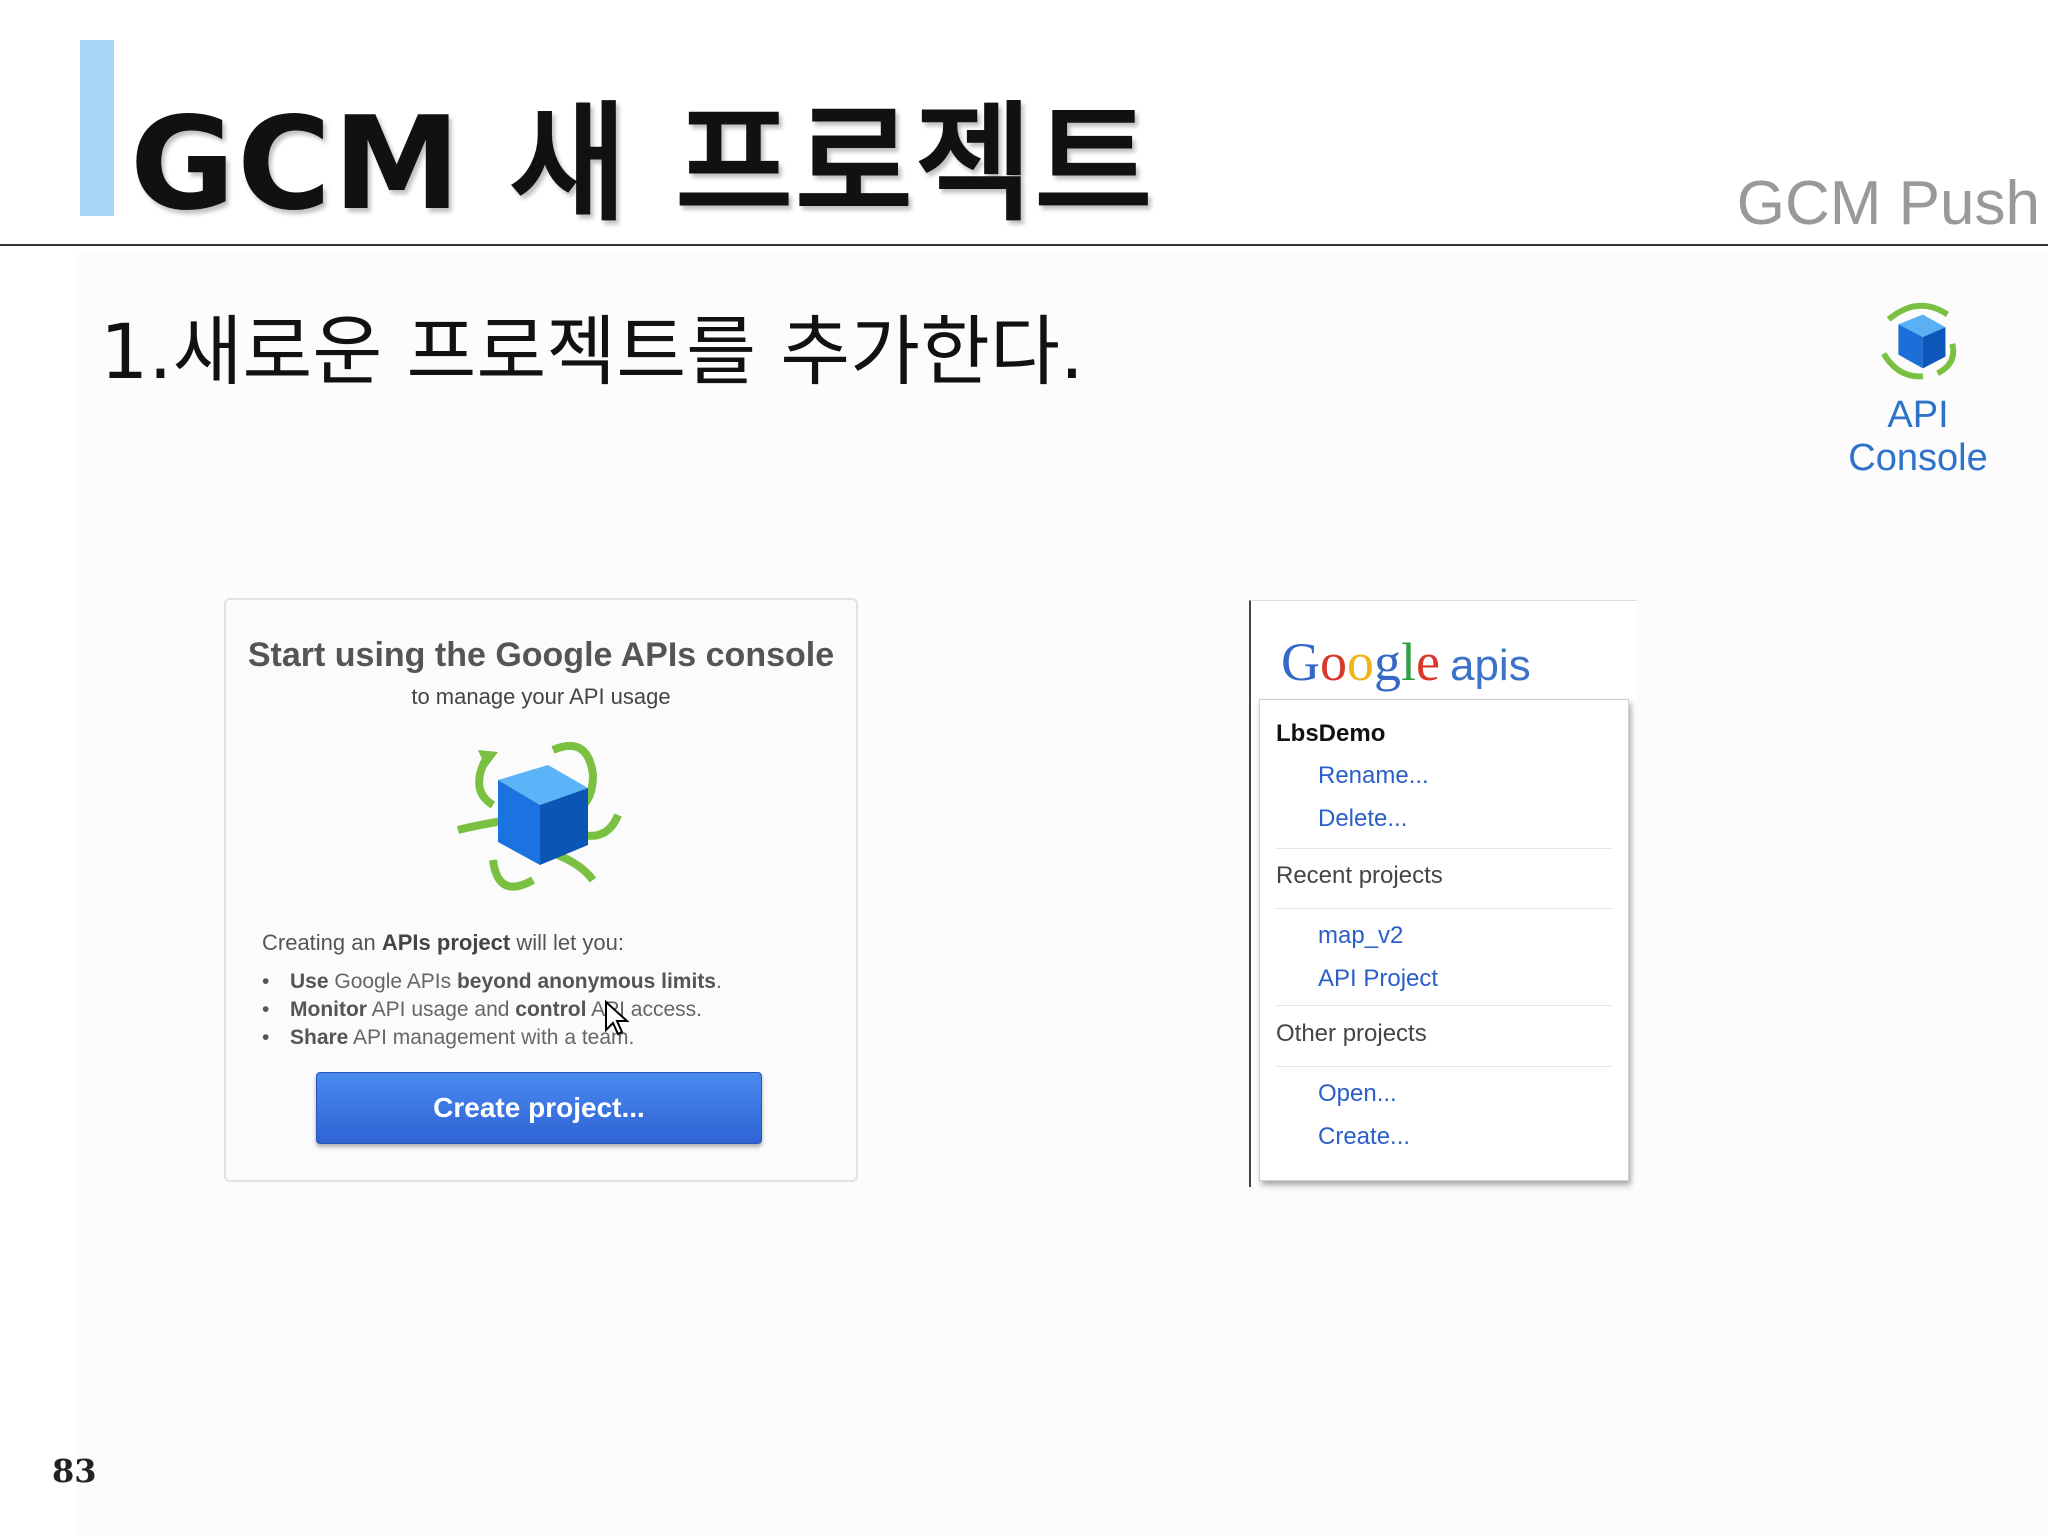  I want to click on logo-letter: e, so click(1428, 662).